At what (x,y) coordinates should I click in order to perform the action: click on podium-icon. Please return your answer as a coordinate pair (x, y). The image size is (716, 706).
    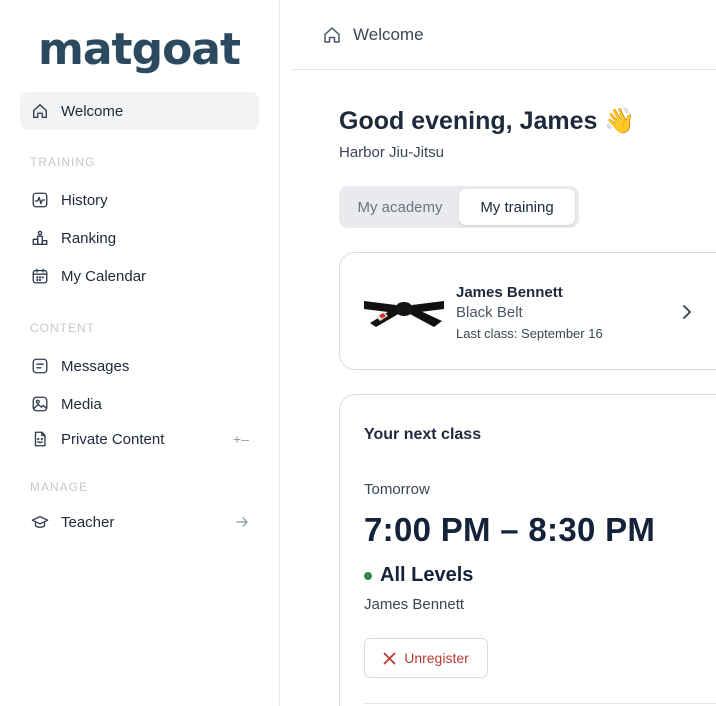
    Looking at the image, I should click on (40, 238).